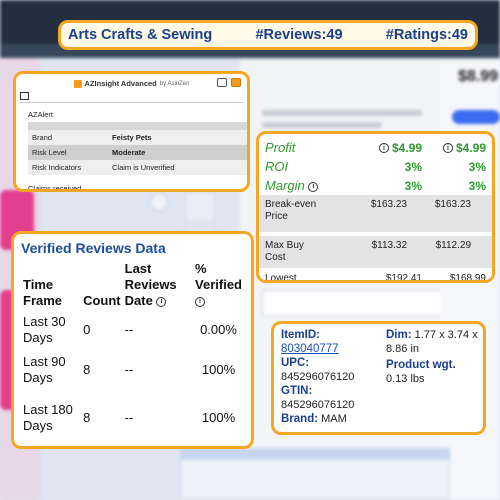  I want to click on risk-indicators-label: Risk Indicators, so click(57, 167).